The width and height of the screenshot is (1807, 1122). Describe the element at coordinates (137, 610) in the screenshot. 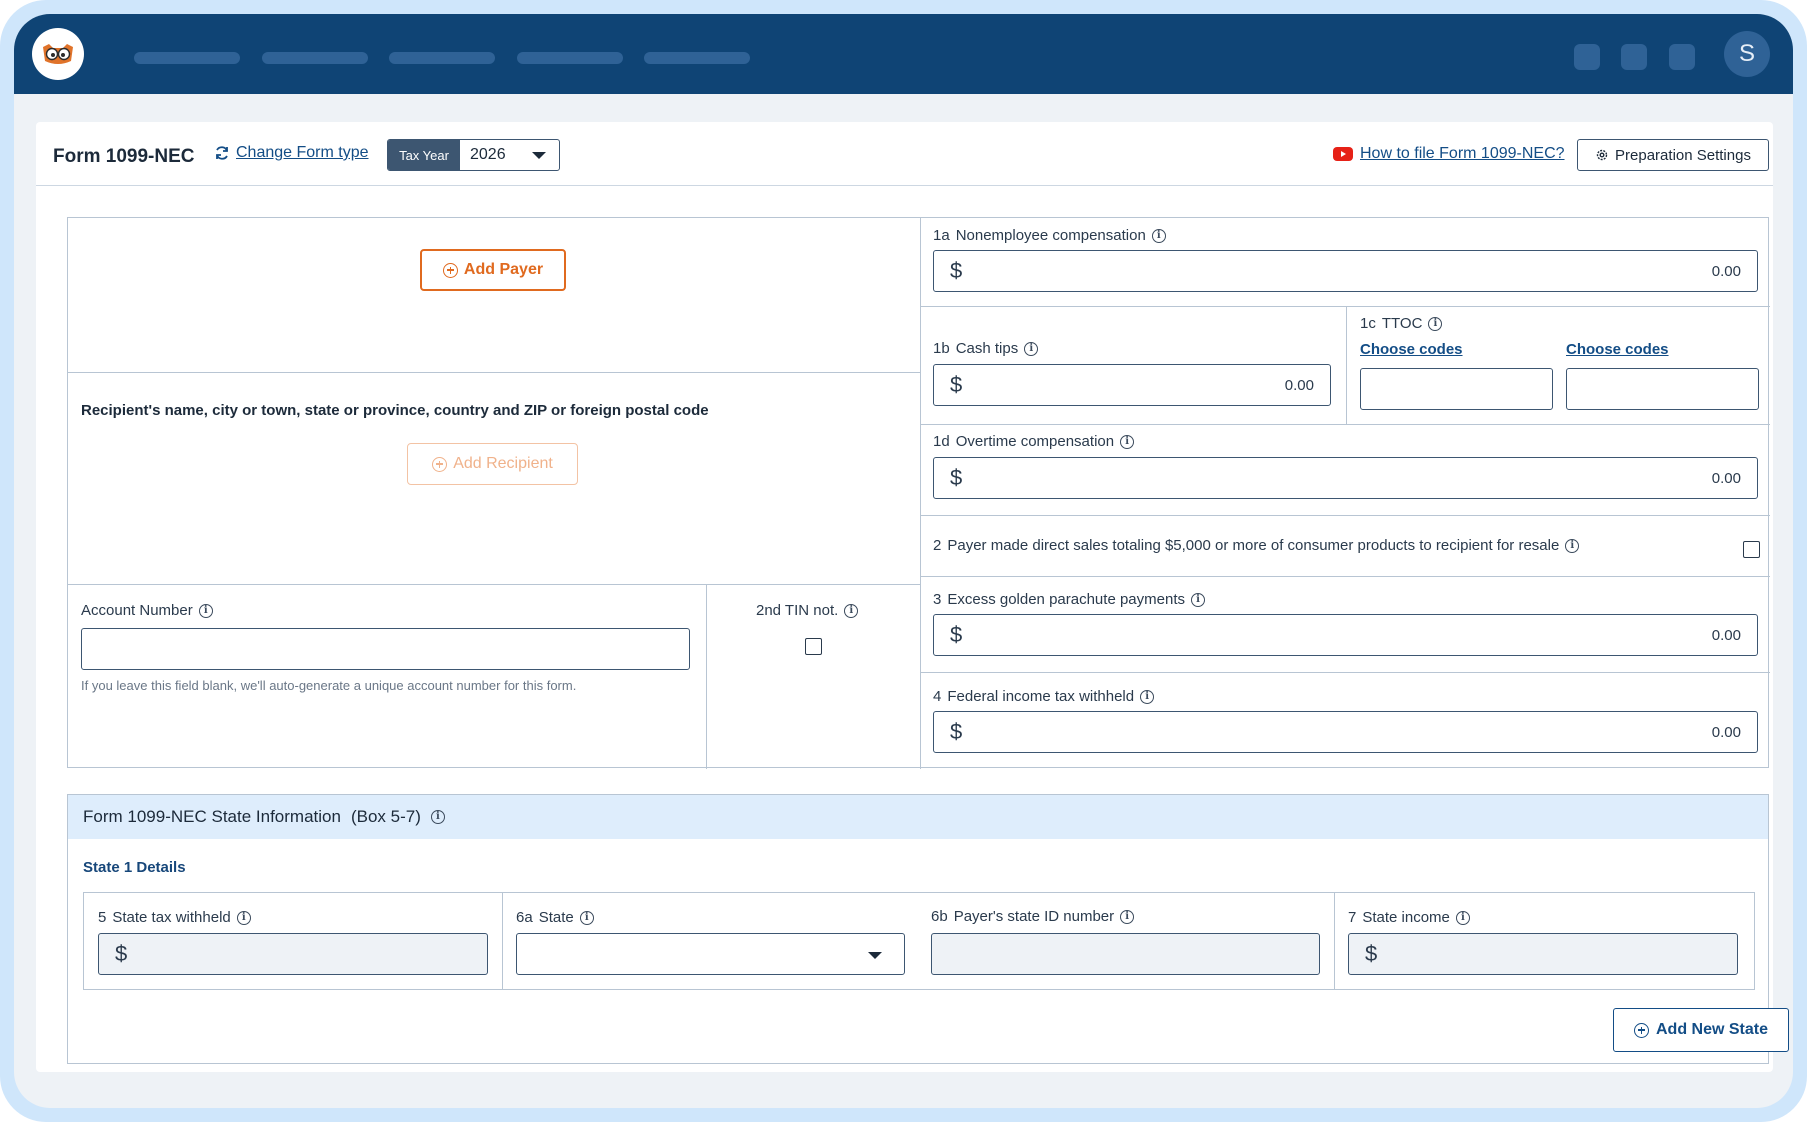

I see `account-number-label-text: Account Number` at that location.